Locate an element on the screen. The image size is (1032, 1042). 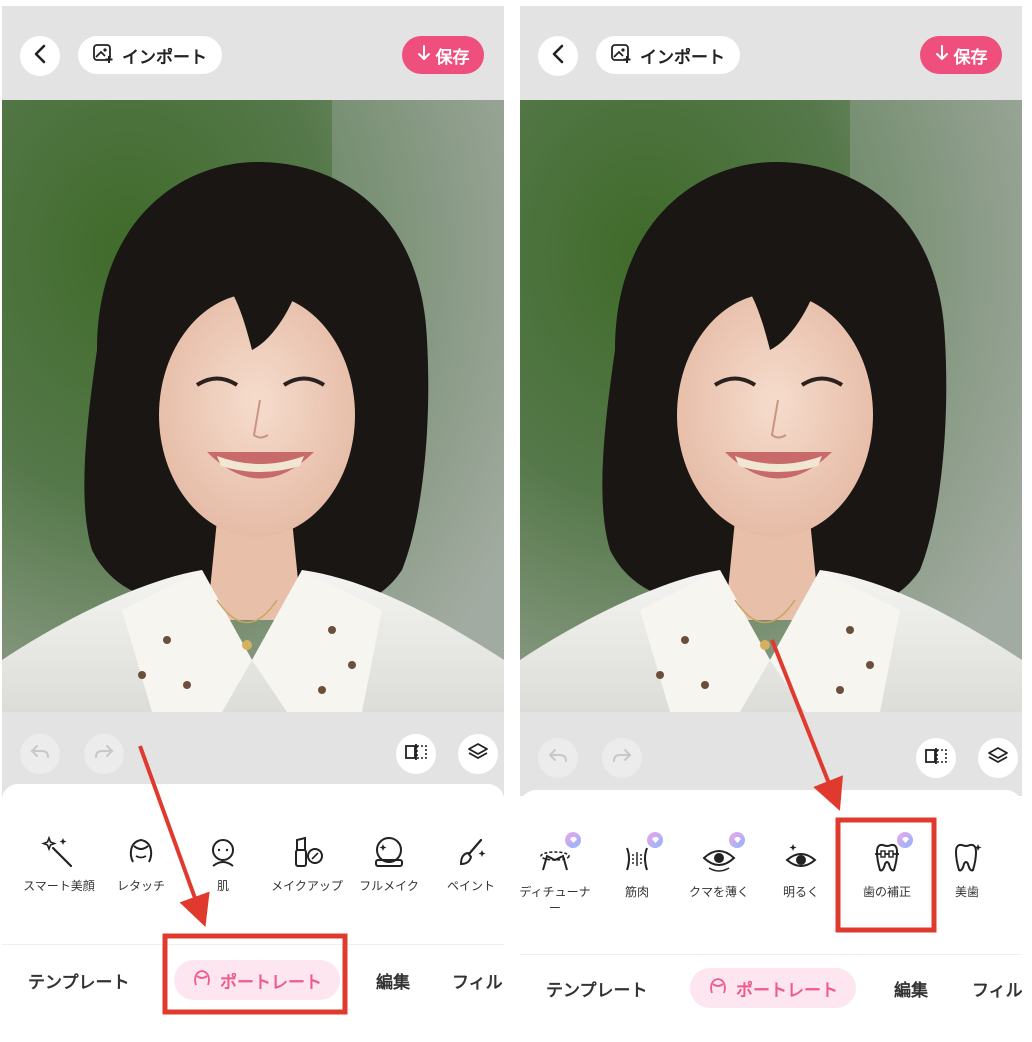
tool-paint: ペイント is located at coordinates (465, 863).